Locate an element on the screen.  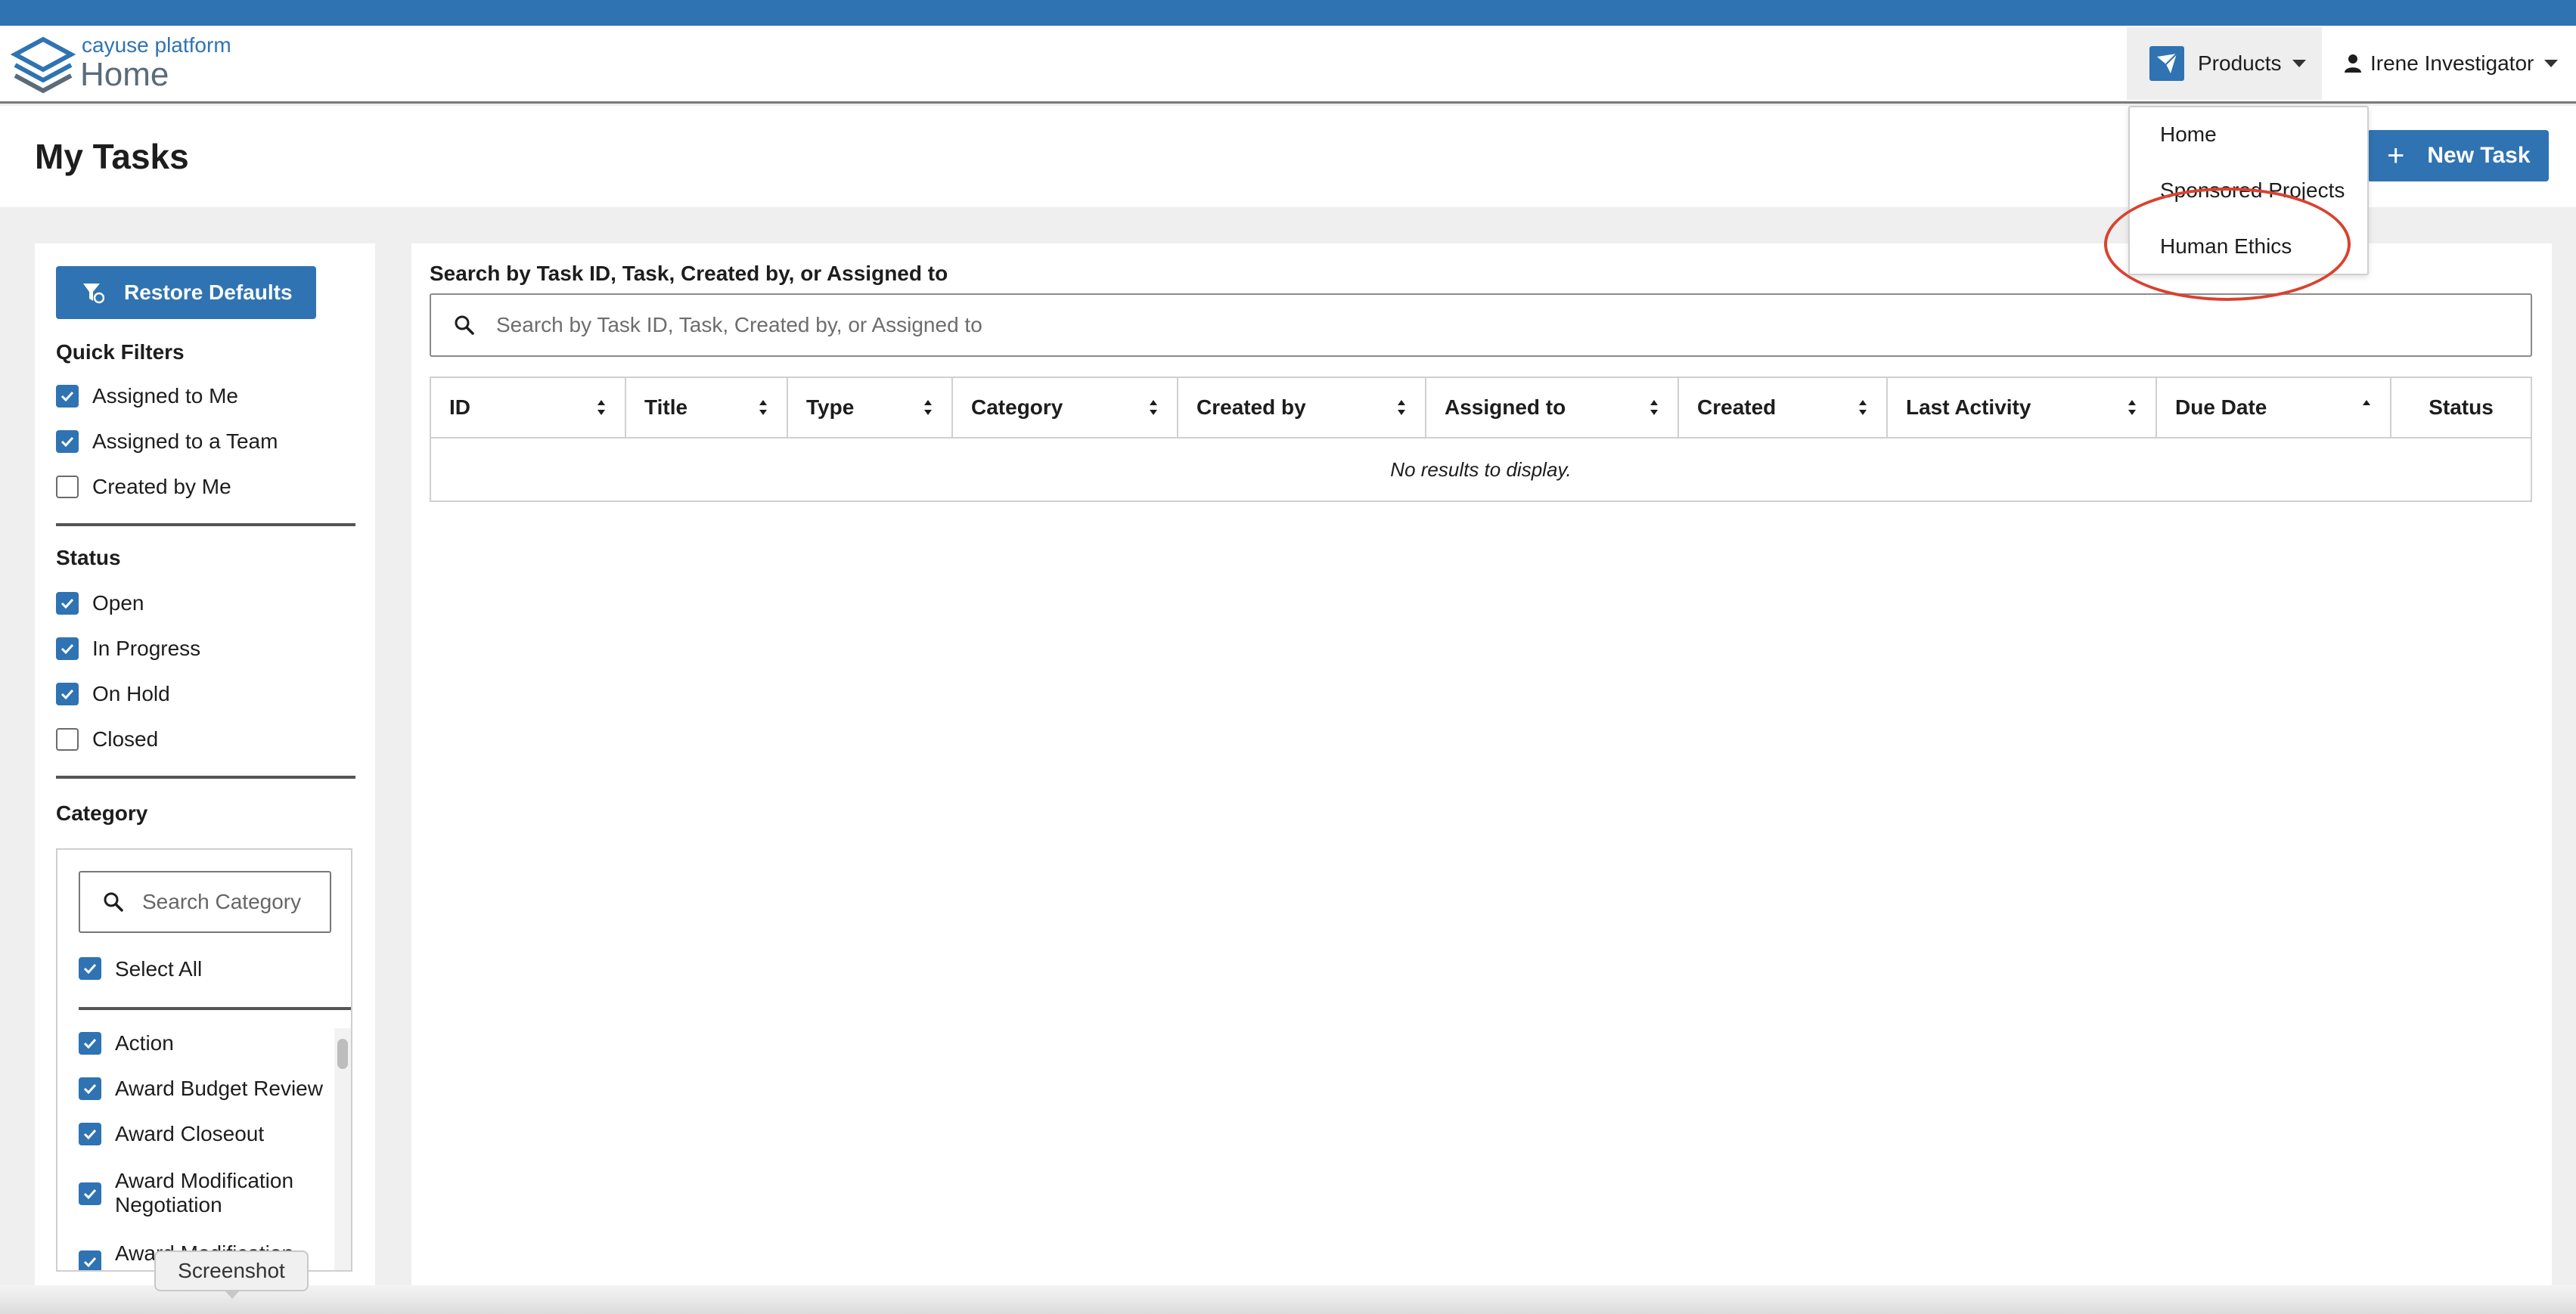
page-title: My Tasks is located at coordinates (112, 156).